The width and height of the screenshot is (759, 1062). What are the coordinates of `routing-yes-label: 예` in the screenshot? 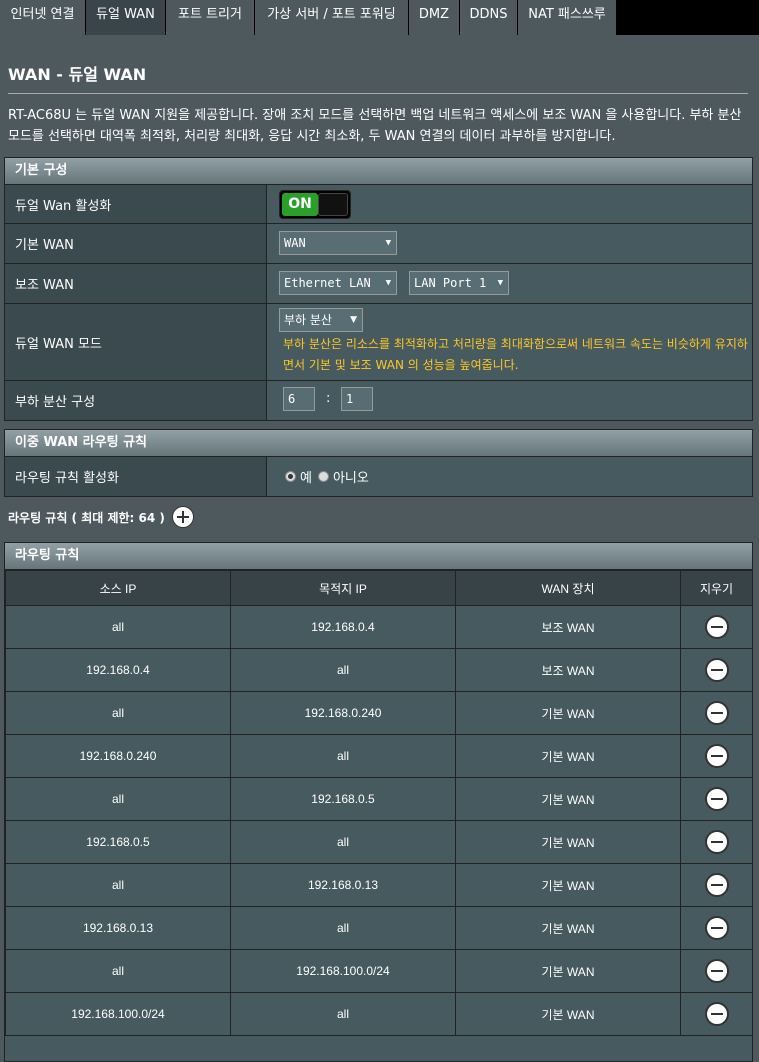 It's located at (306, 478).